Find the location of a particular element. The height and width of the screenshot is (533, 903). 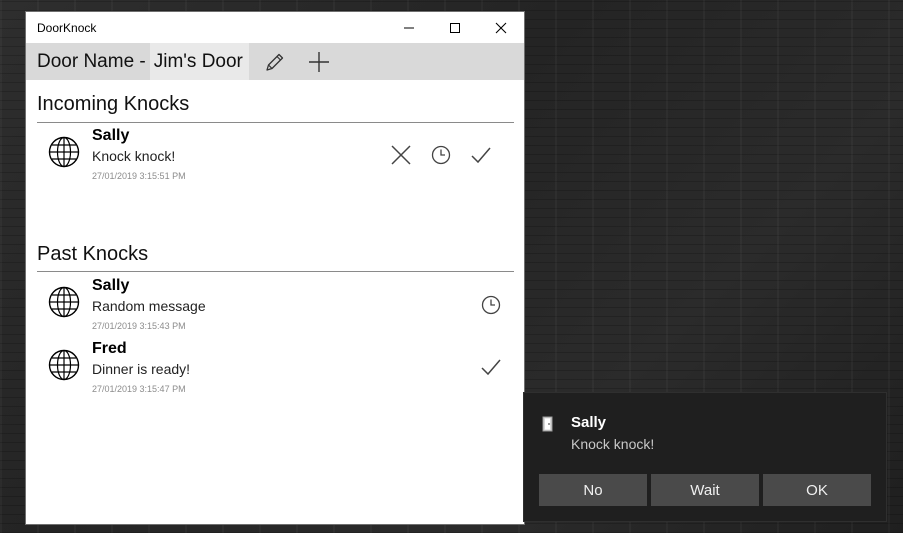

sender-name: Fred is located at coordinates (109, 348).